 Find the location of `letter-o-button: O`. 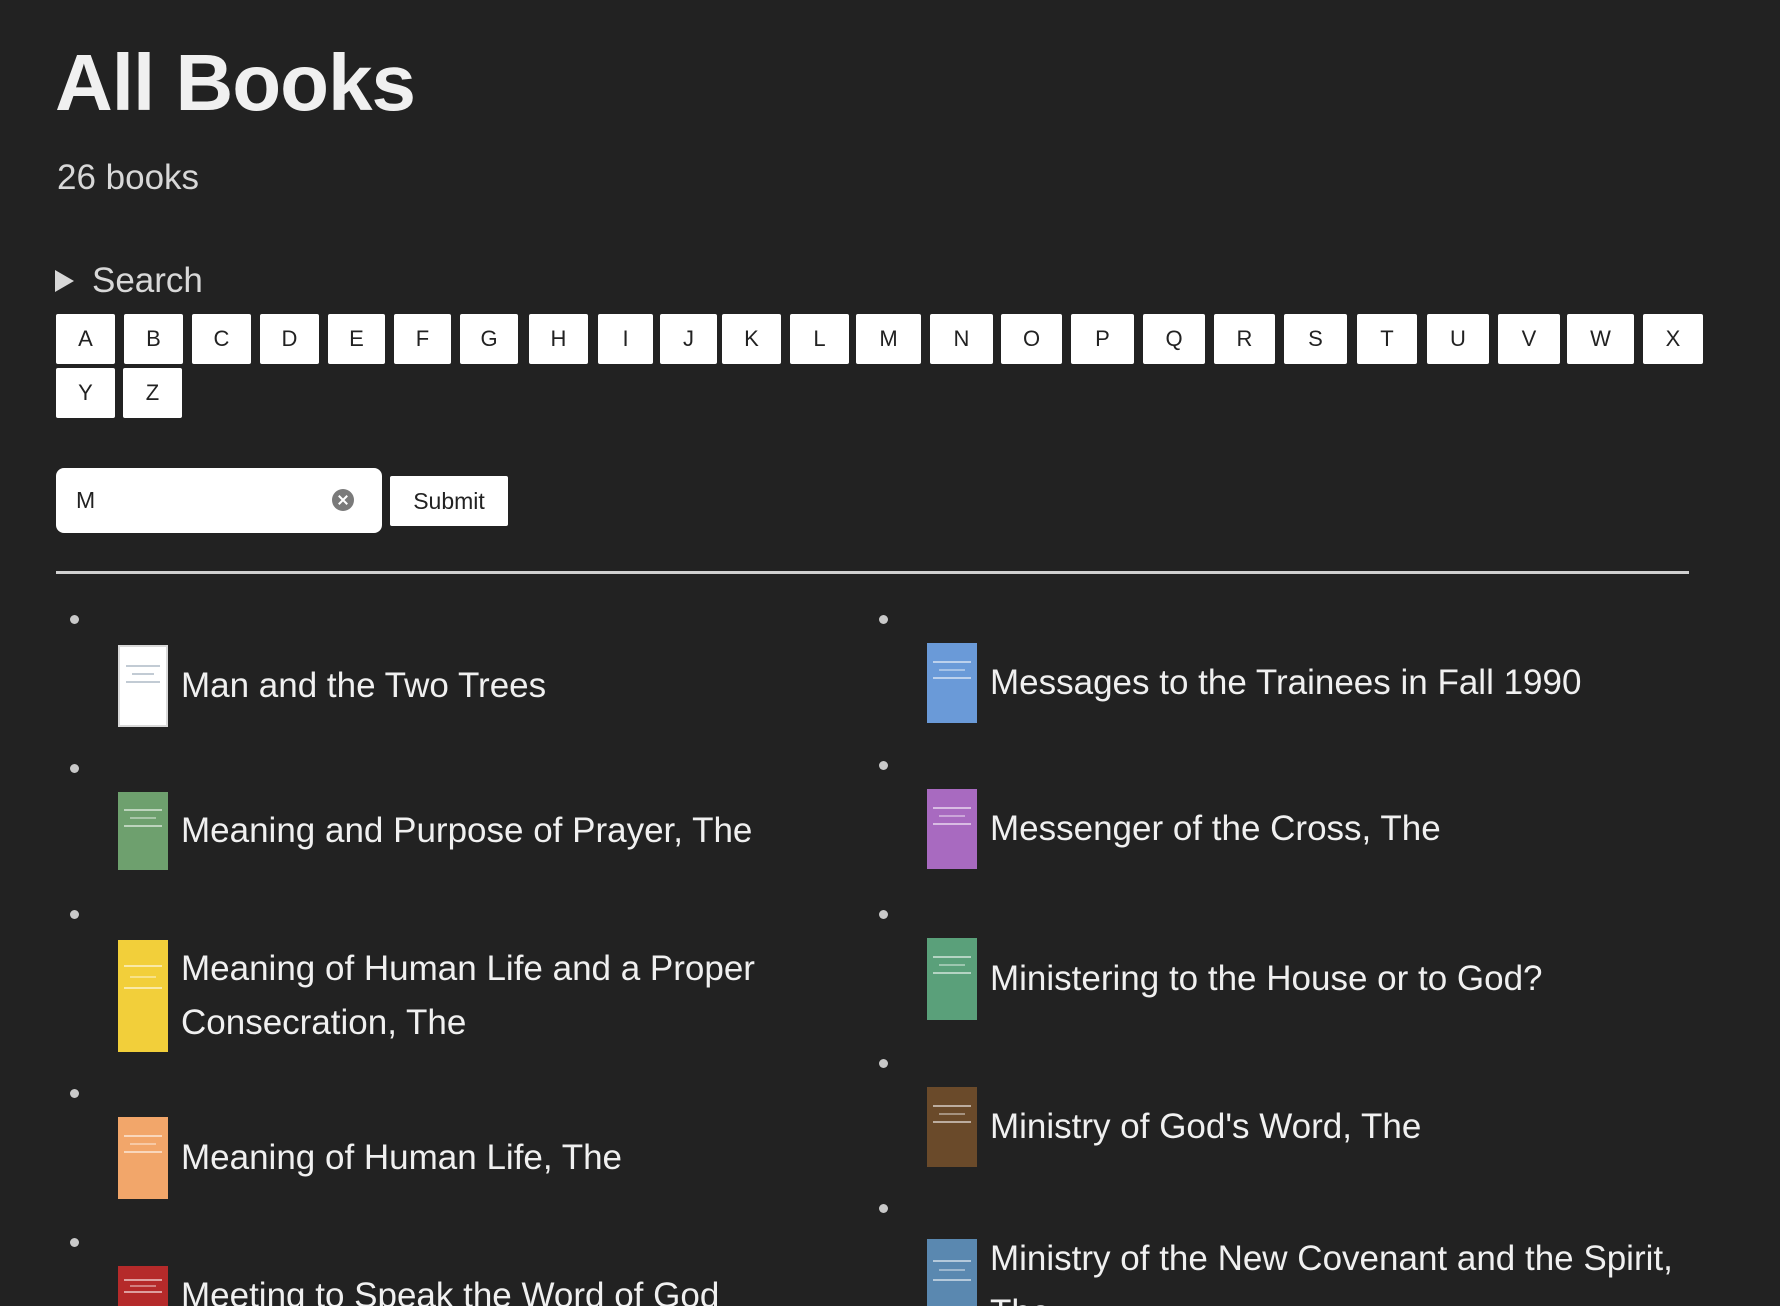

letter-o-button: O is located at coordinates (1031, 339).